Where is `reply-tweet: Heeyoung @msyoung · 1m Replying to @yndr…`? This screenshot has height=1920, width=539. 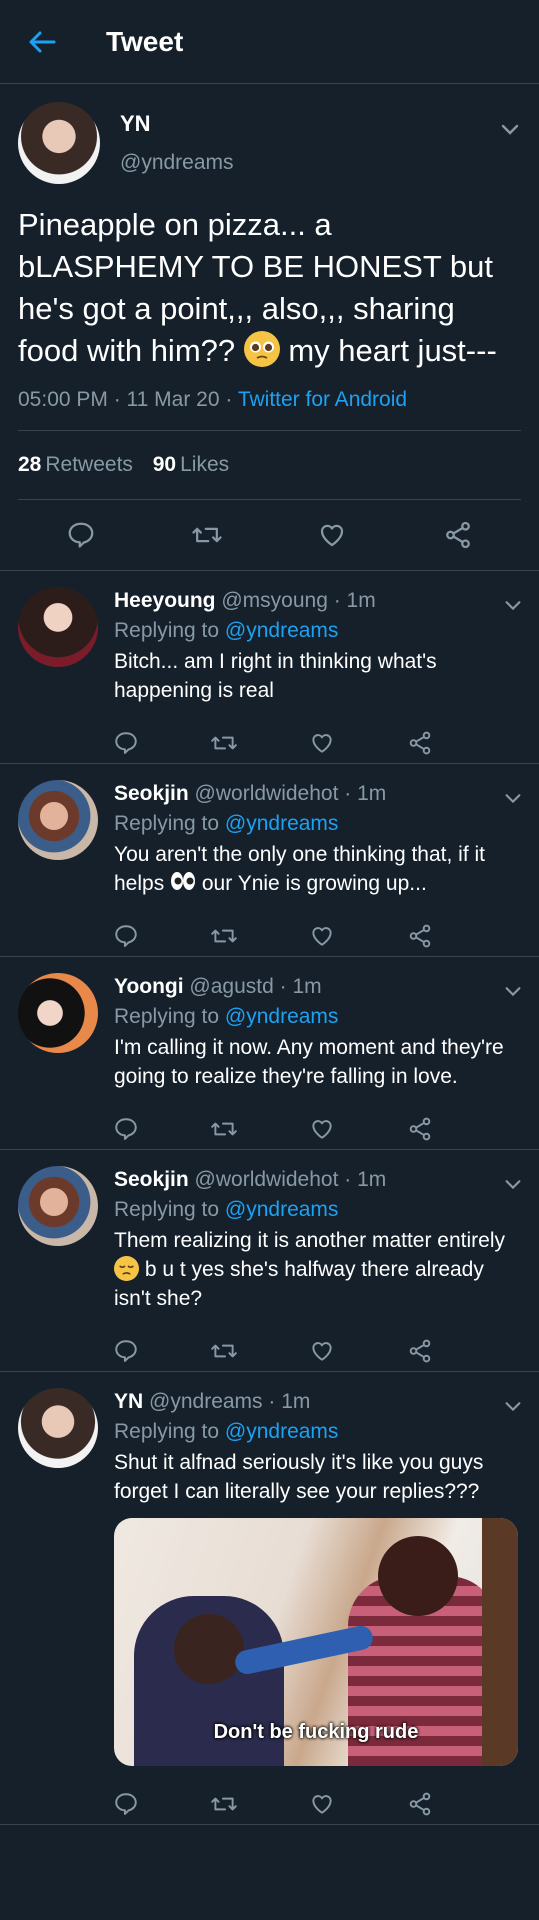
reply-tweet: Heeyoung @msyoung · 1m Replying to @yndr… is located at coordinates (269, 667).